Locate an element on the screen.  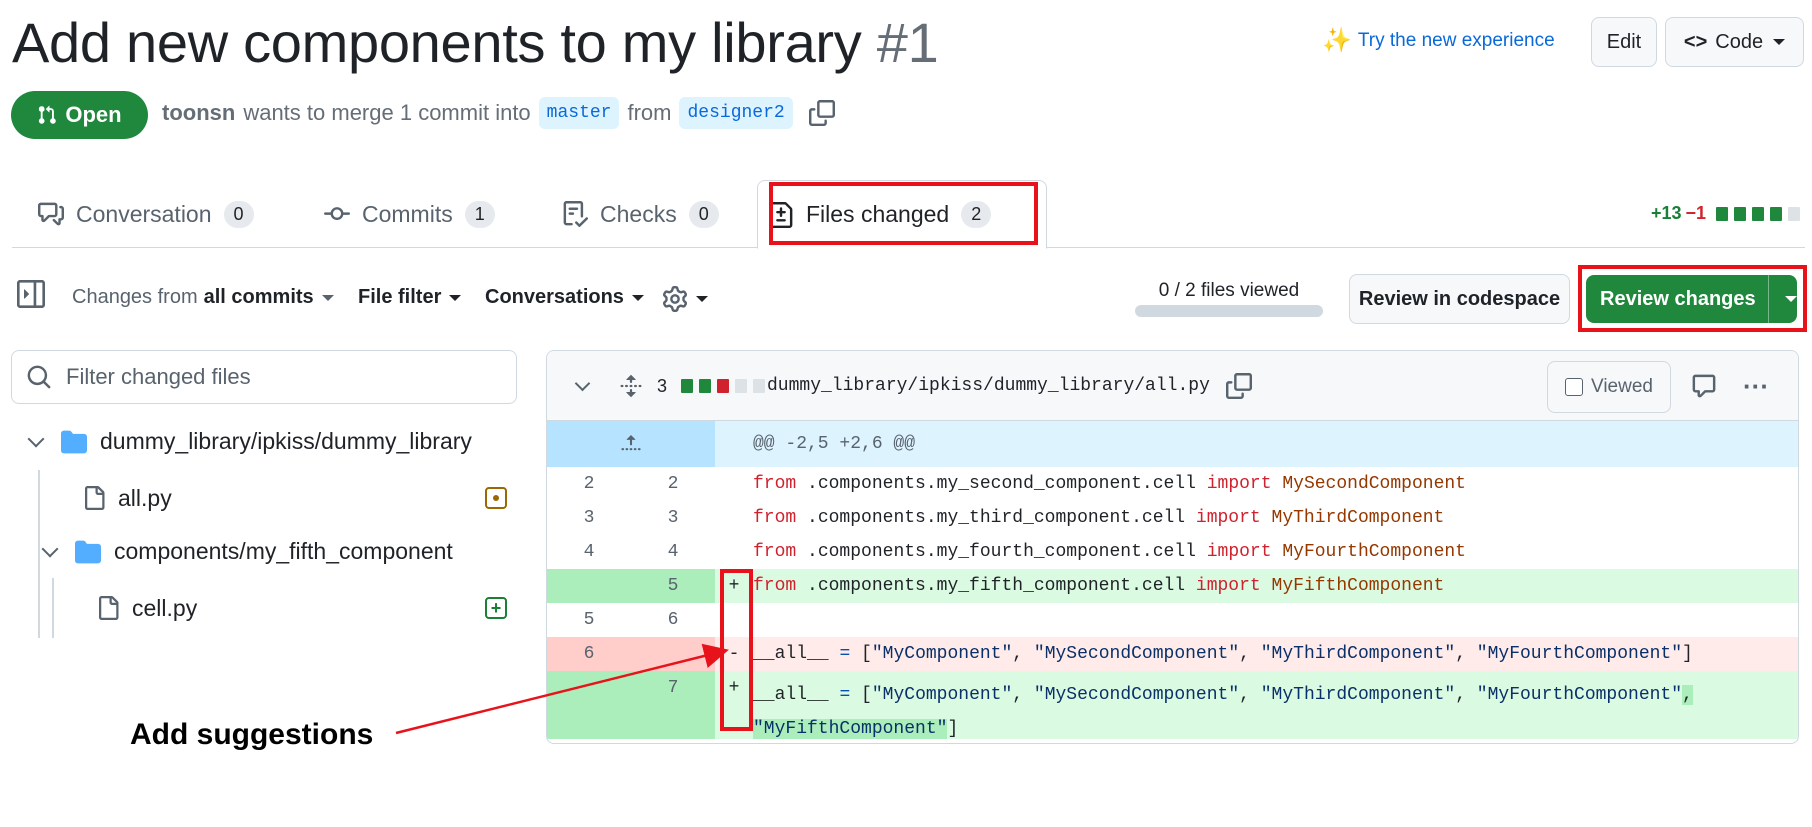
annotation-label: Add suggestions is located at coordinates (252, 734).